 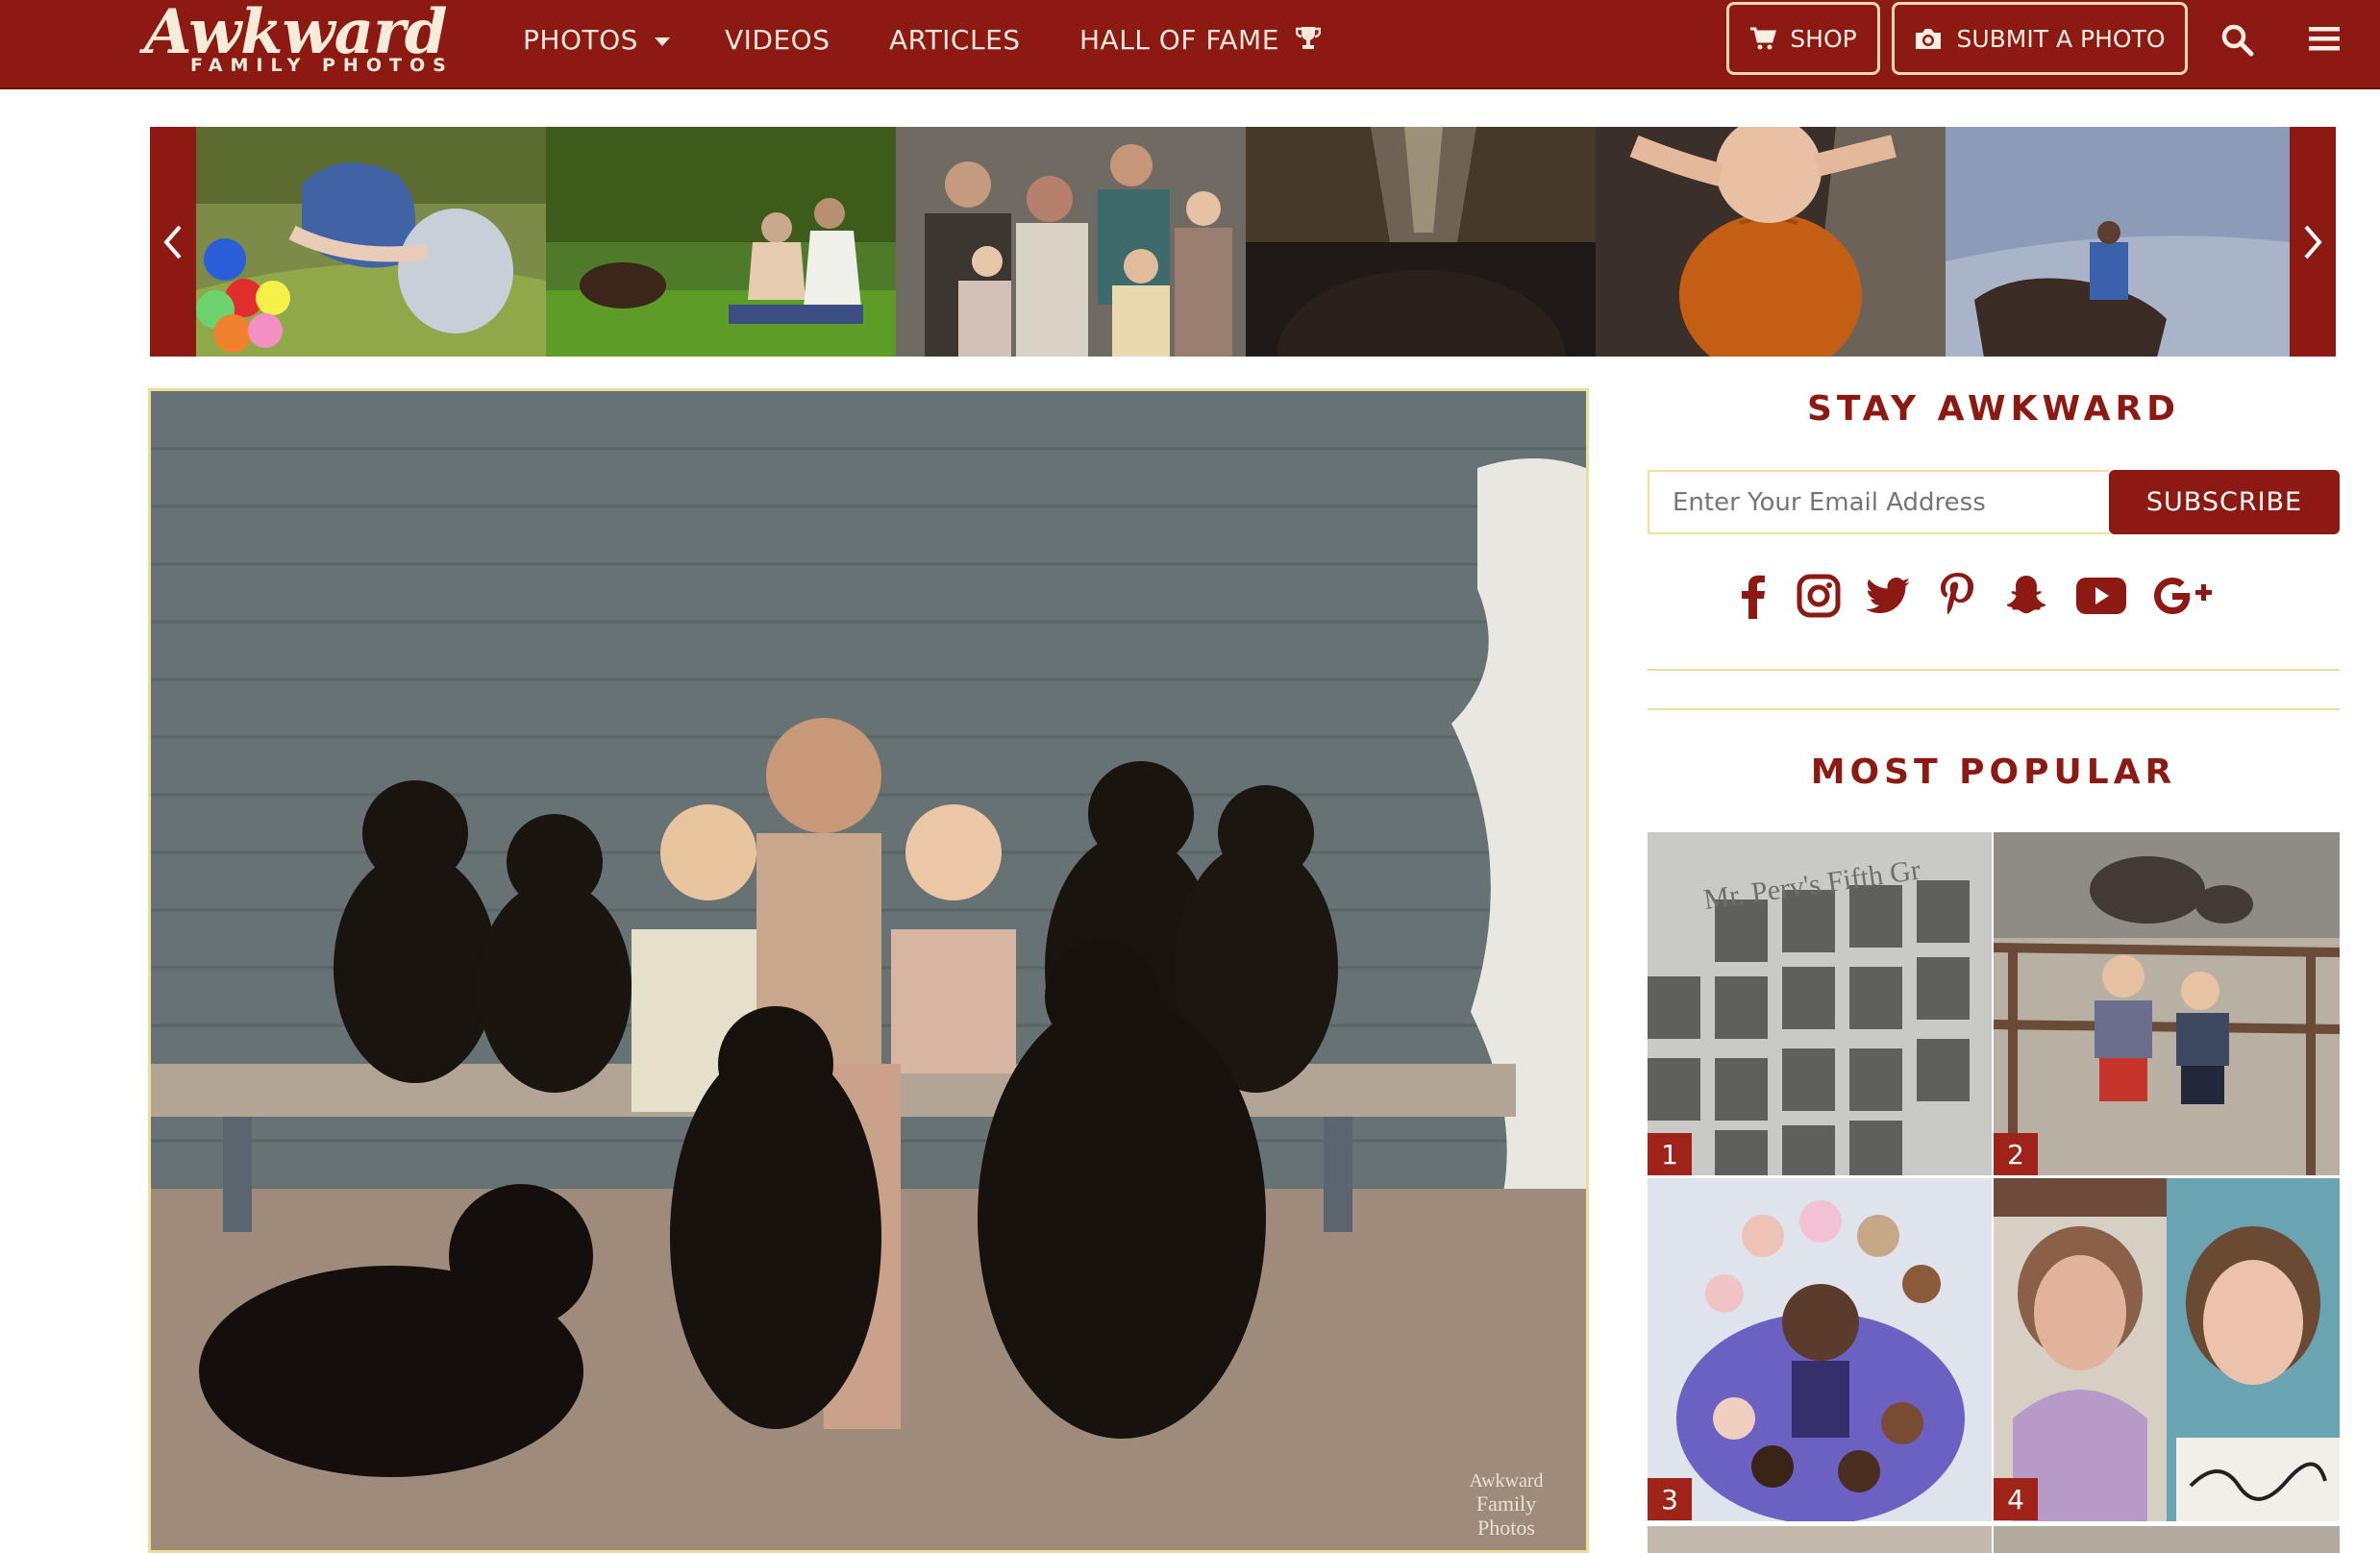 I want to click on trophy-icon, so click(x=1309, y=38).